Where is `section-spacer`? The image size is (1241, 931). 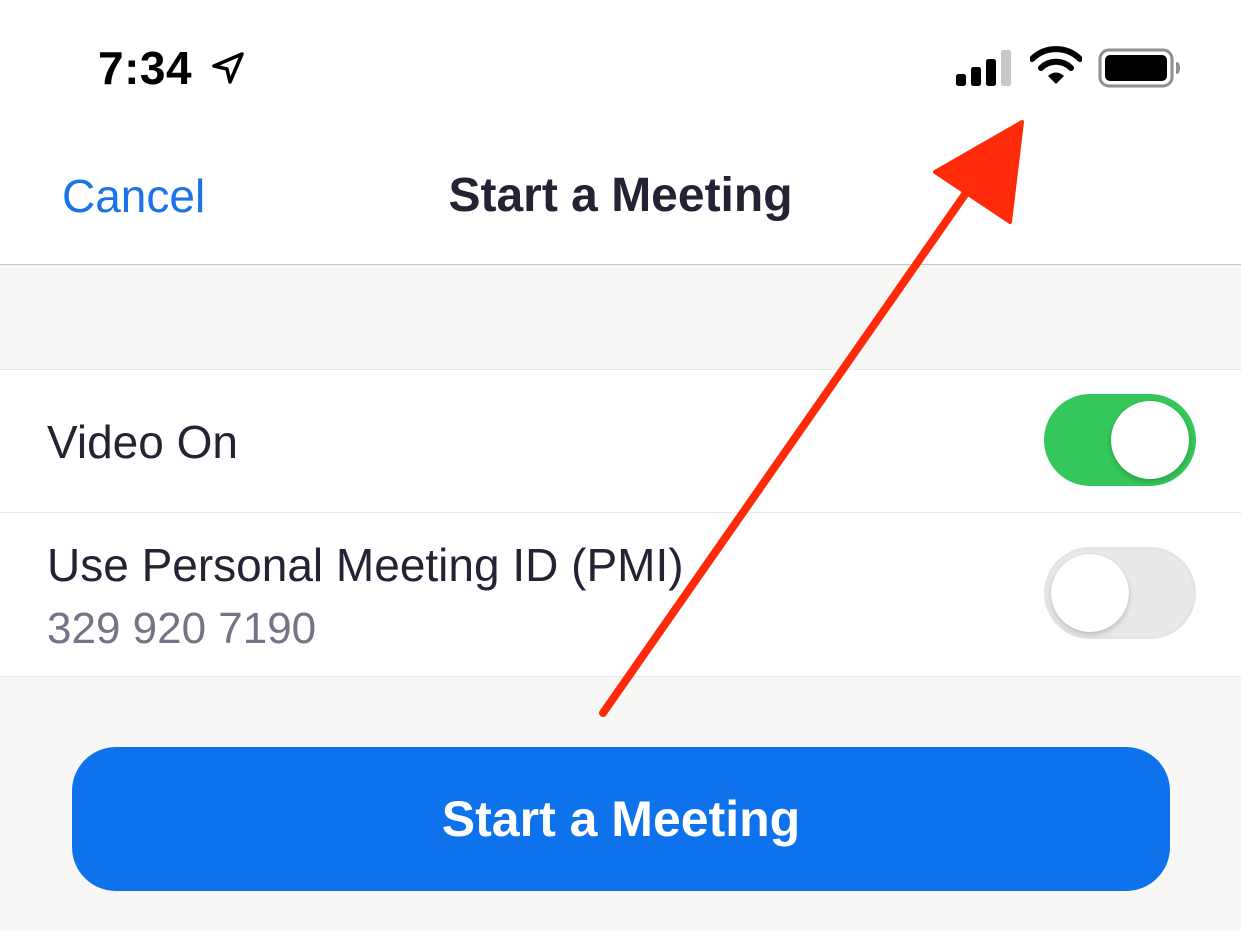
section-spacer is located at coordinates (620, 317).